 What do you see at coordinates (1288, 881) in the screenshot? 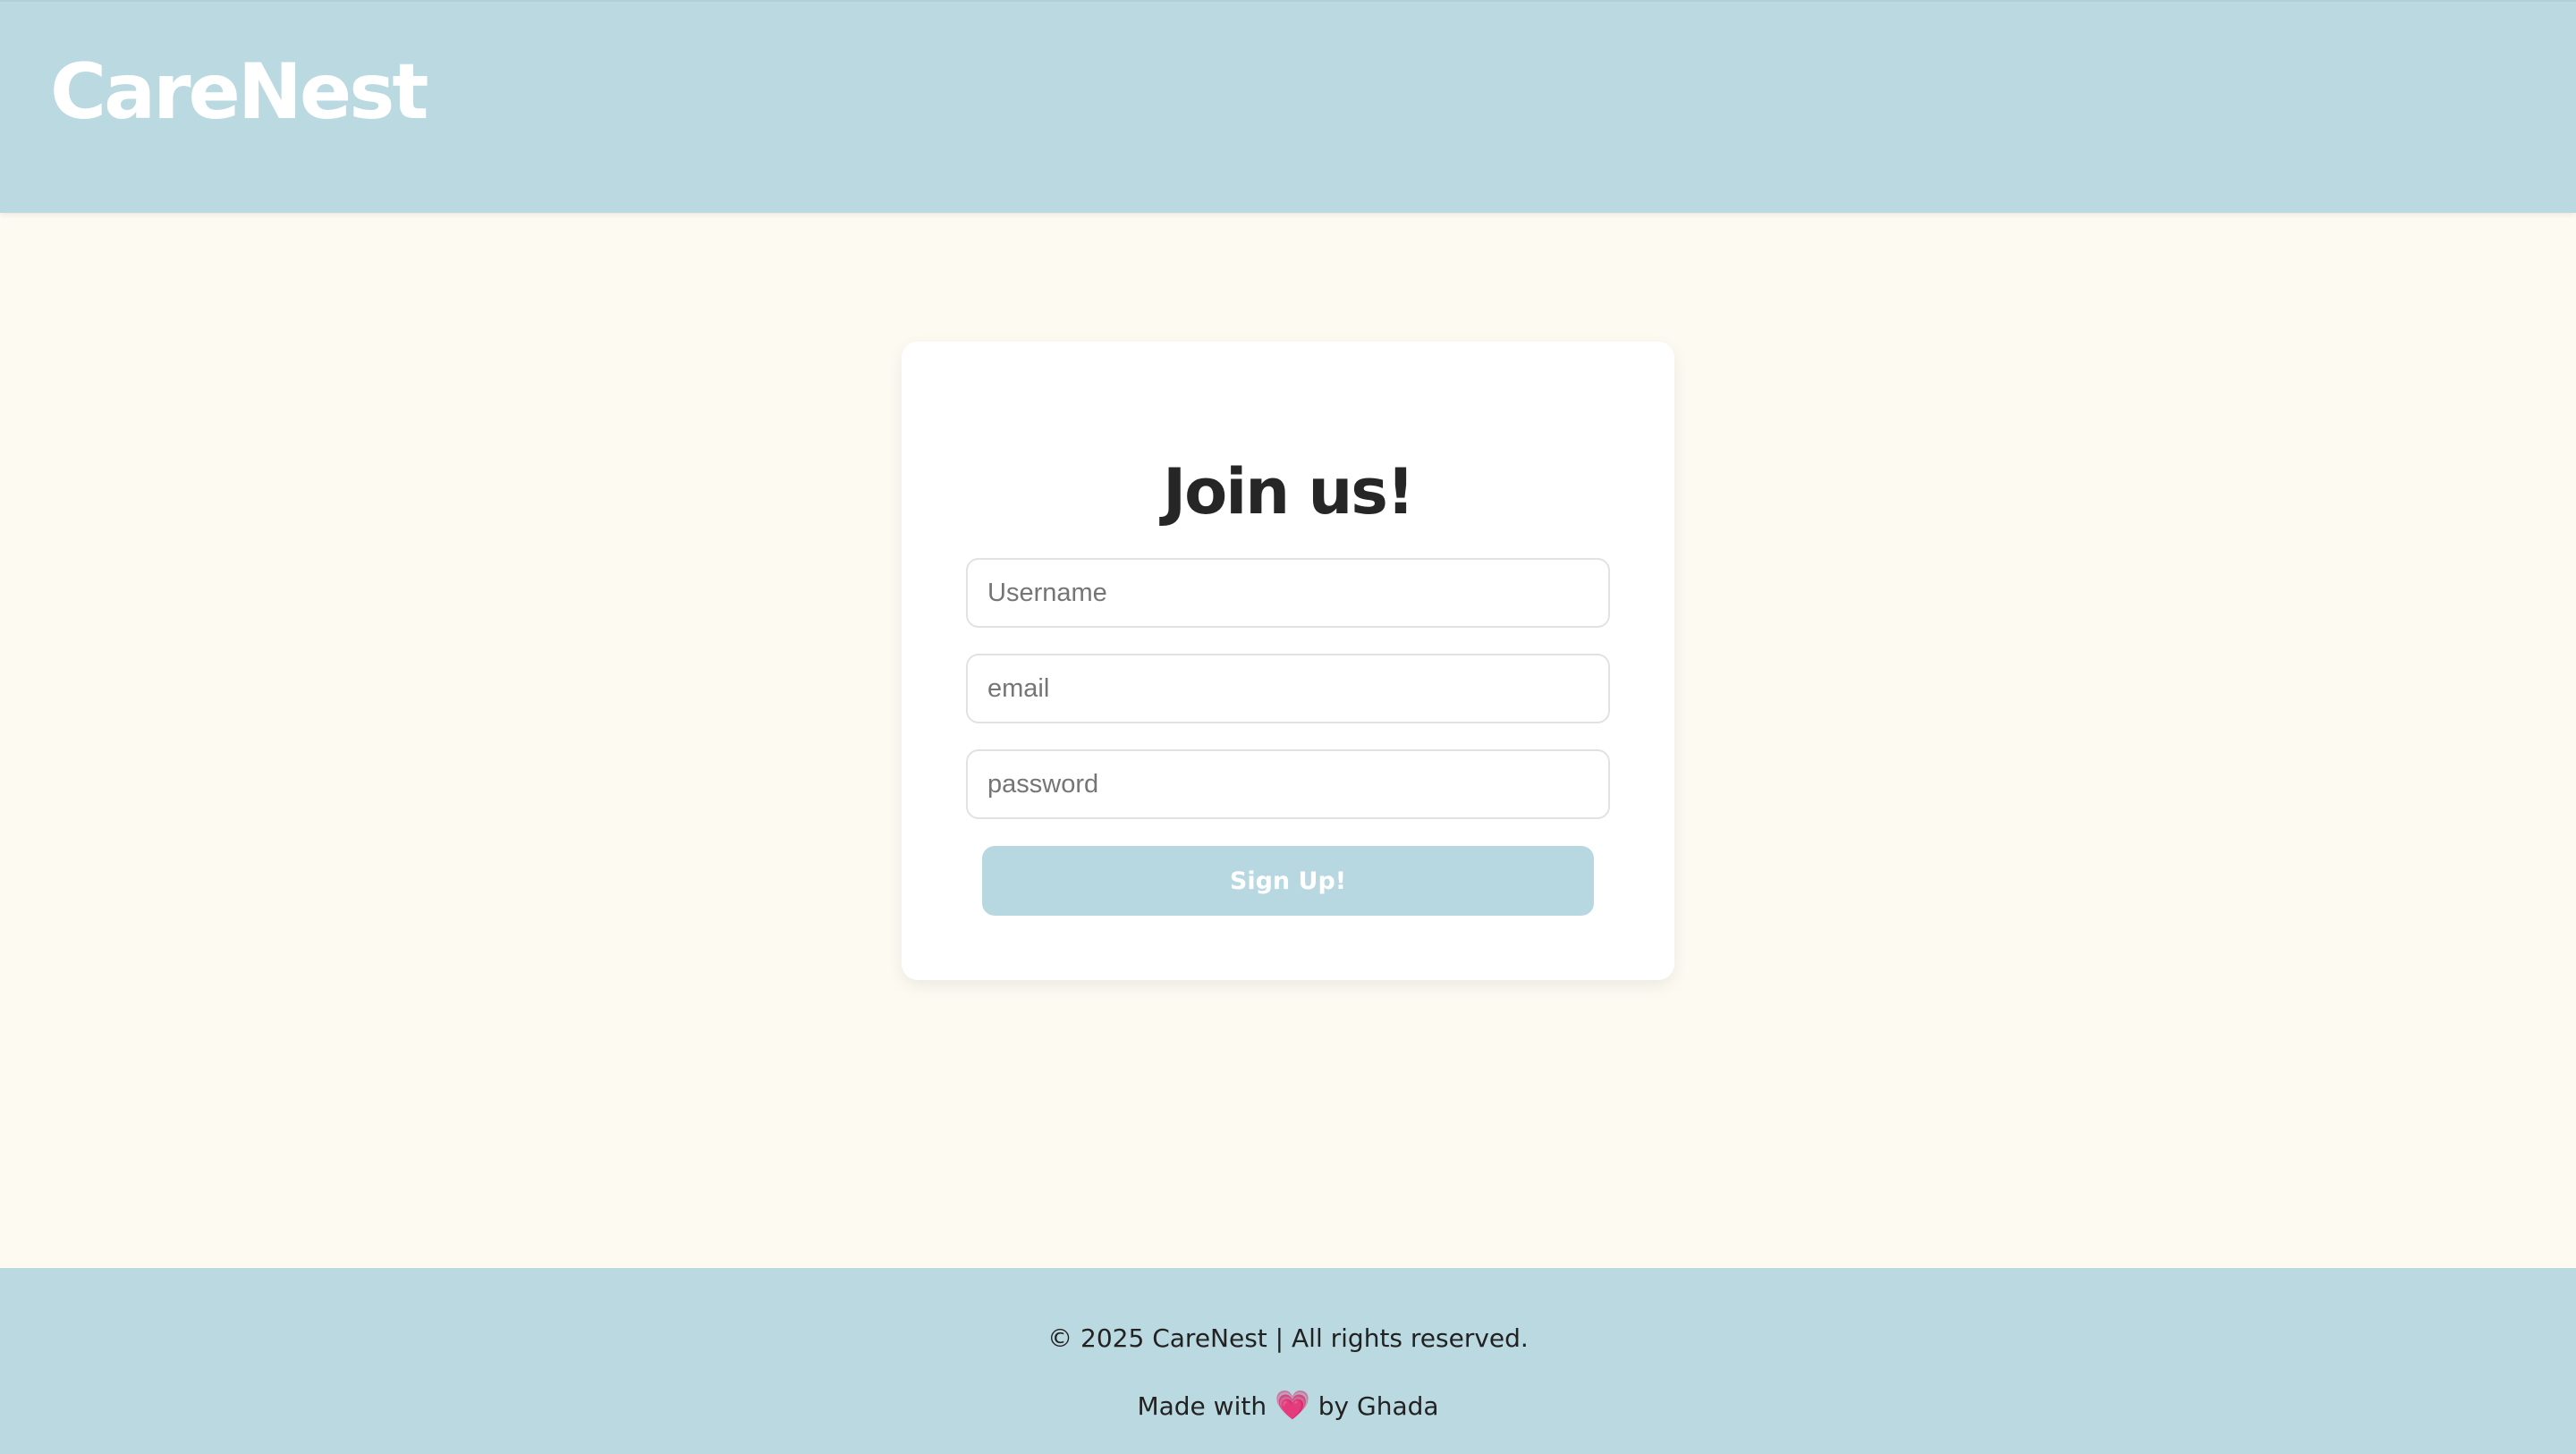
I see `sign-up-button: Sign Up!` at bounding box center [1288, 881].